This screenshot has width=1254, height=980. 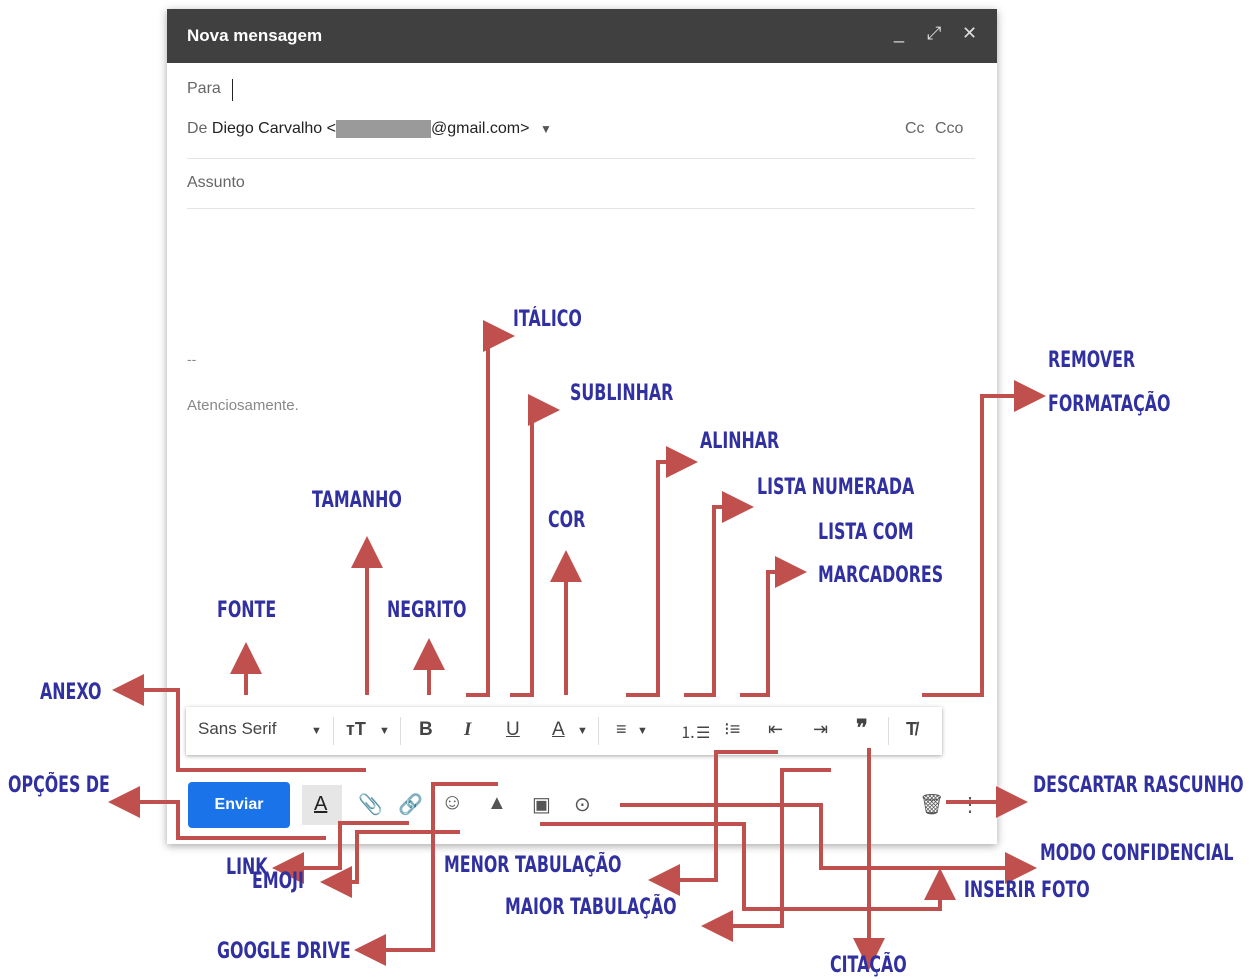 I want to click on label-modo: MODO CONFIDENCIAL, so click(x=1137, y=853).